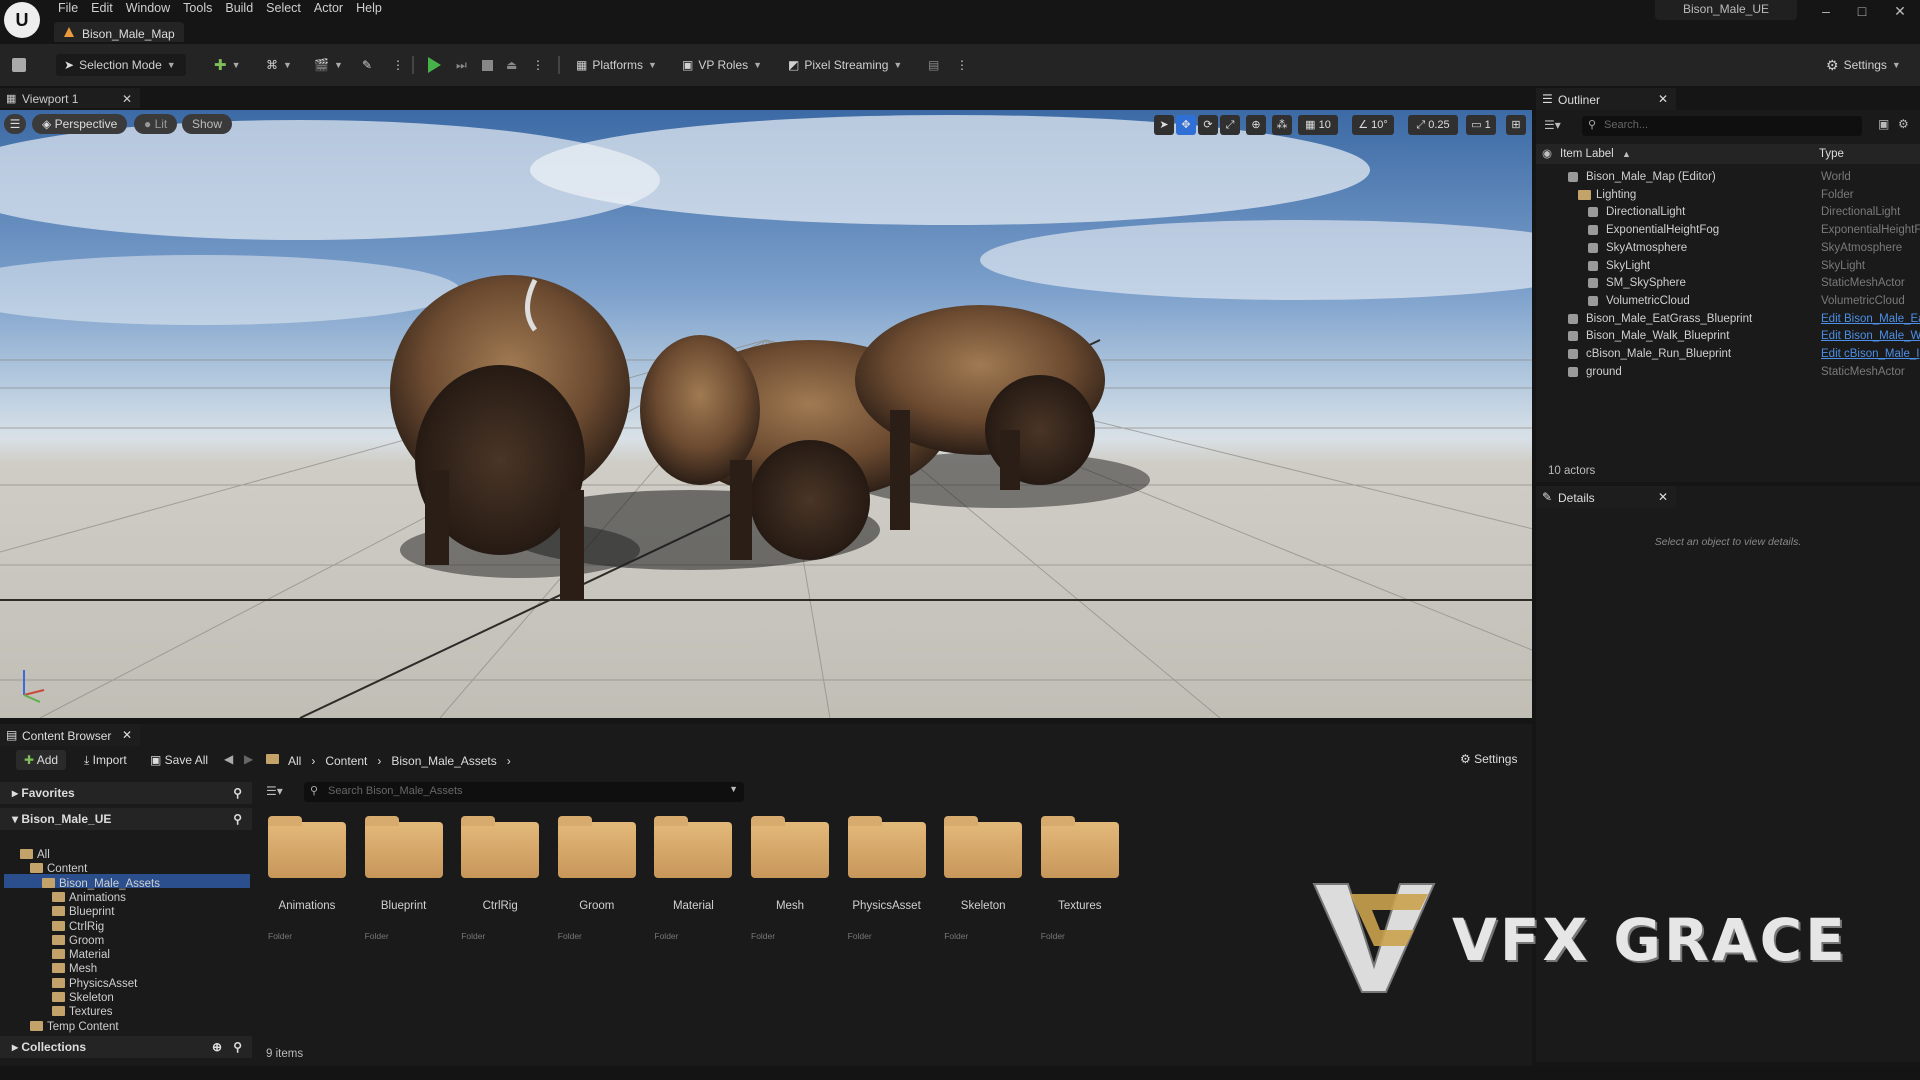 This screenshot has width=1920, height=1080. I want to click on eject-button: ⏏, so click(511, 65).